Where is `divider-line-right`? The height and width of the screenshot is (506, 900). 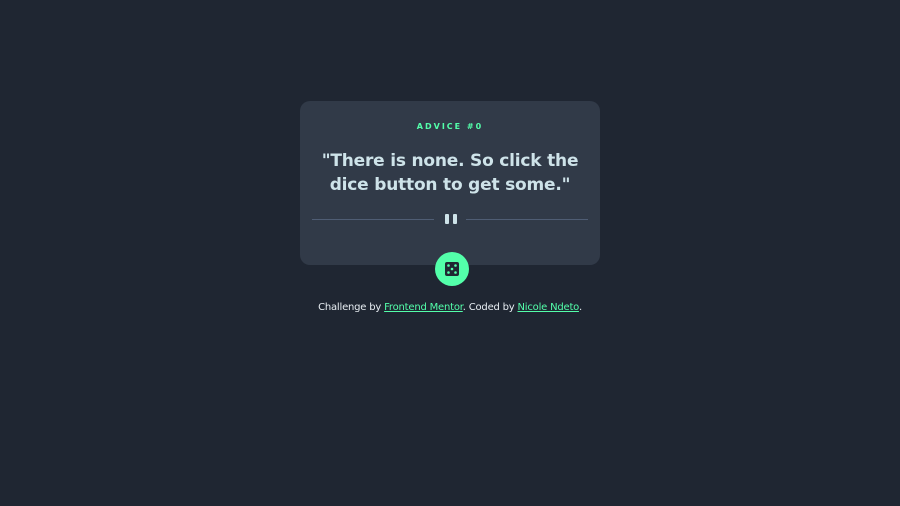
divider-line-right is located at coordinates (527, 219).